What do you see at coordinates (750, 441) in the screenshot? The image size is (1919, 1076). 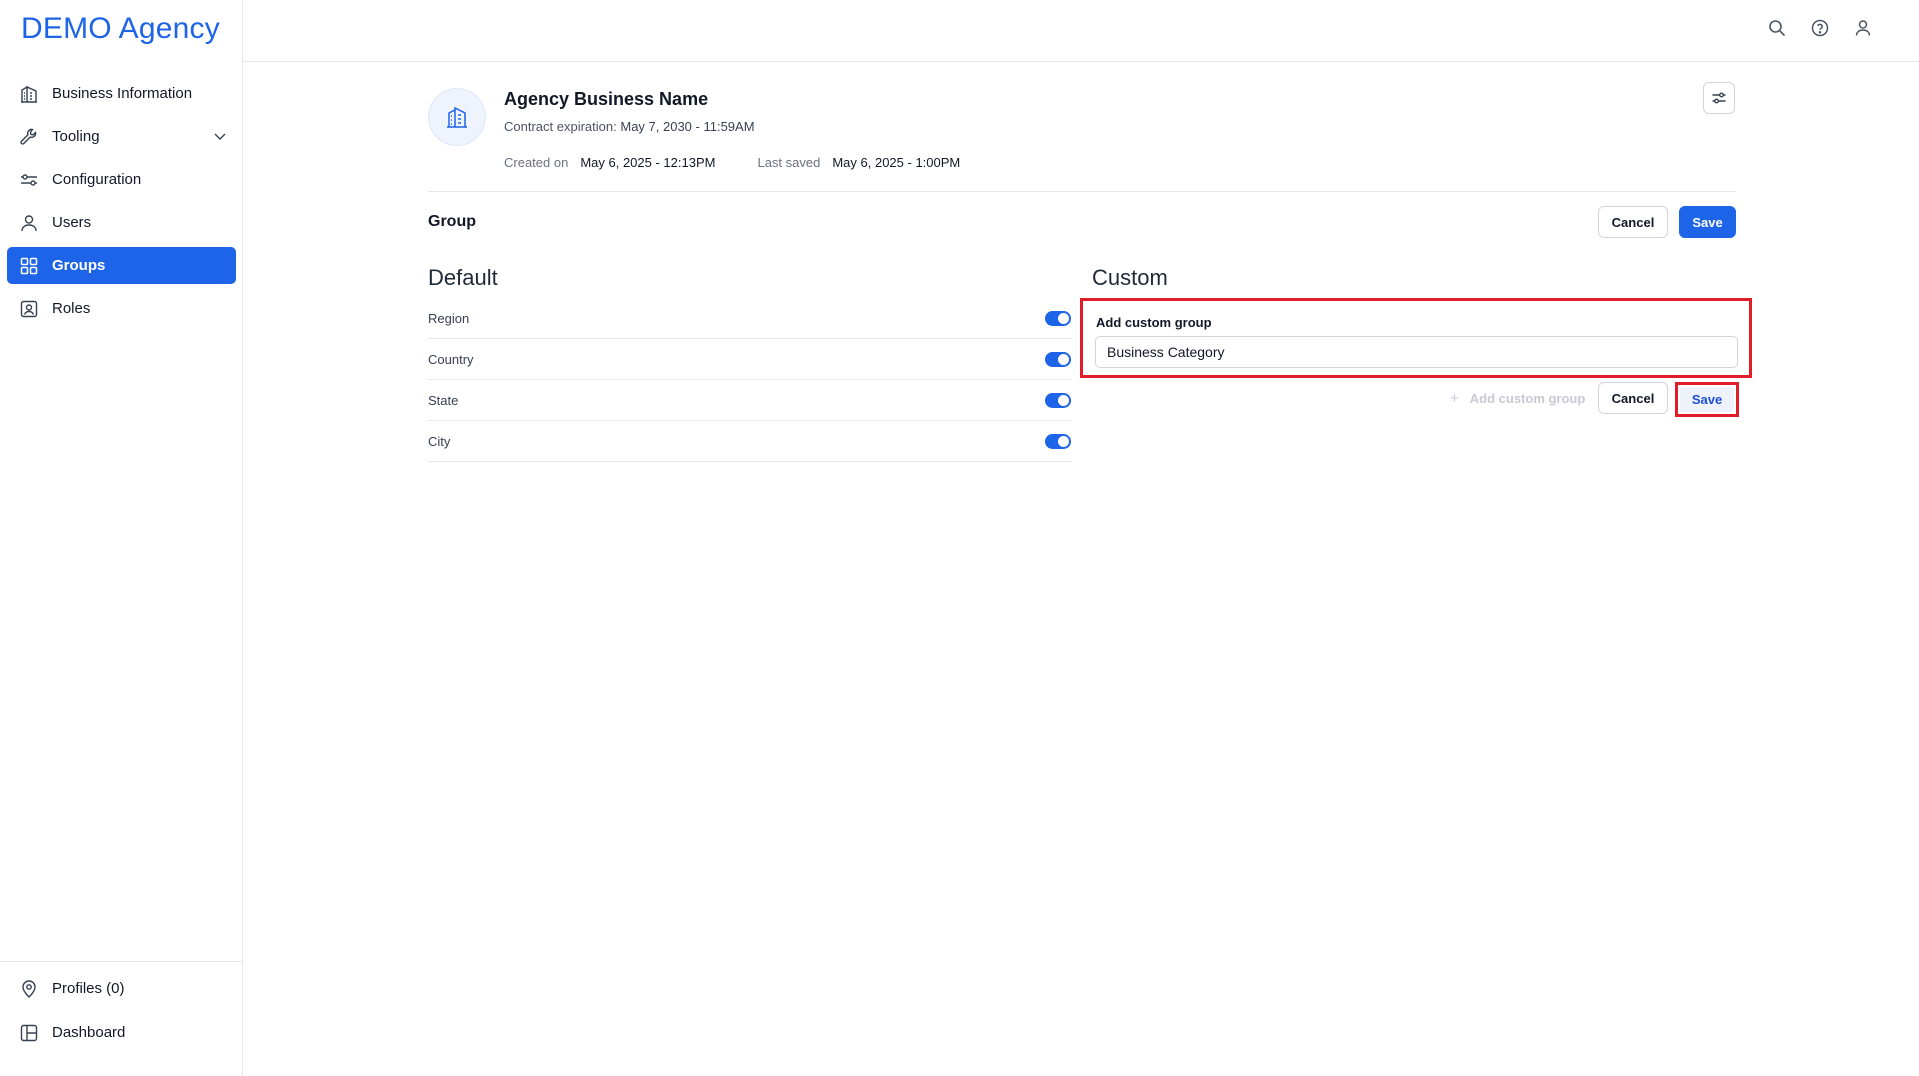 I see `list-item: City` at bounding box center [750, 441].